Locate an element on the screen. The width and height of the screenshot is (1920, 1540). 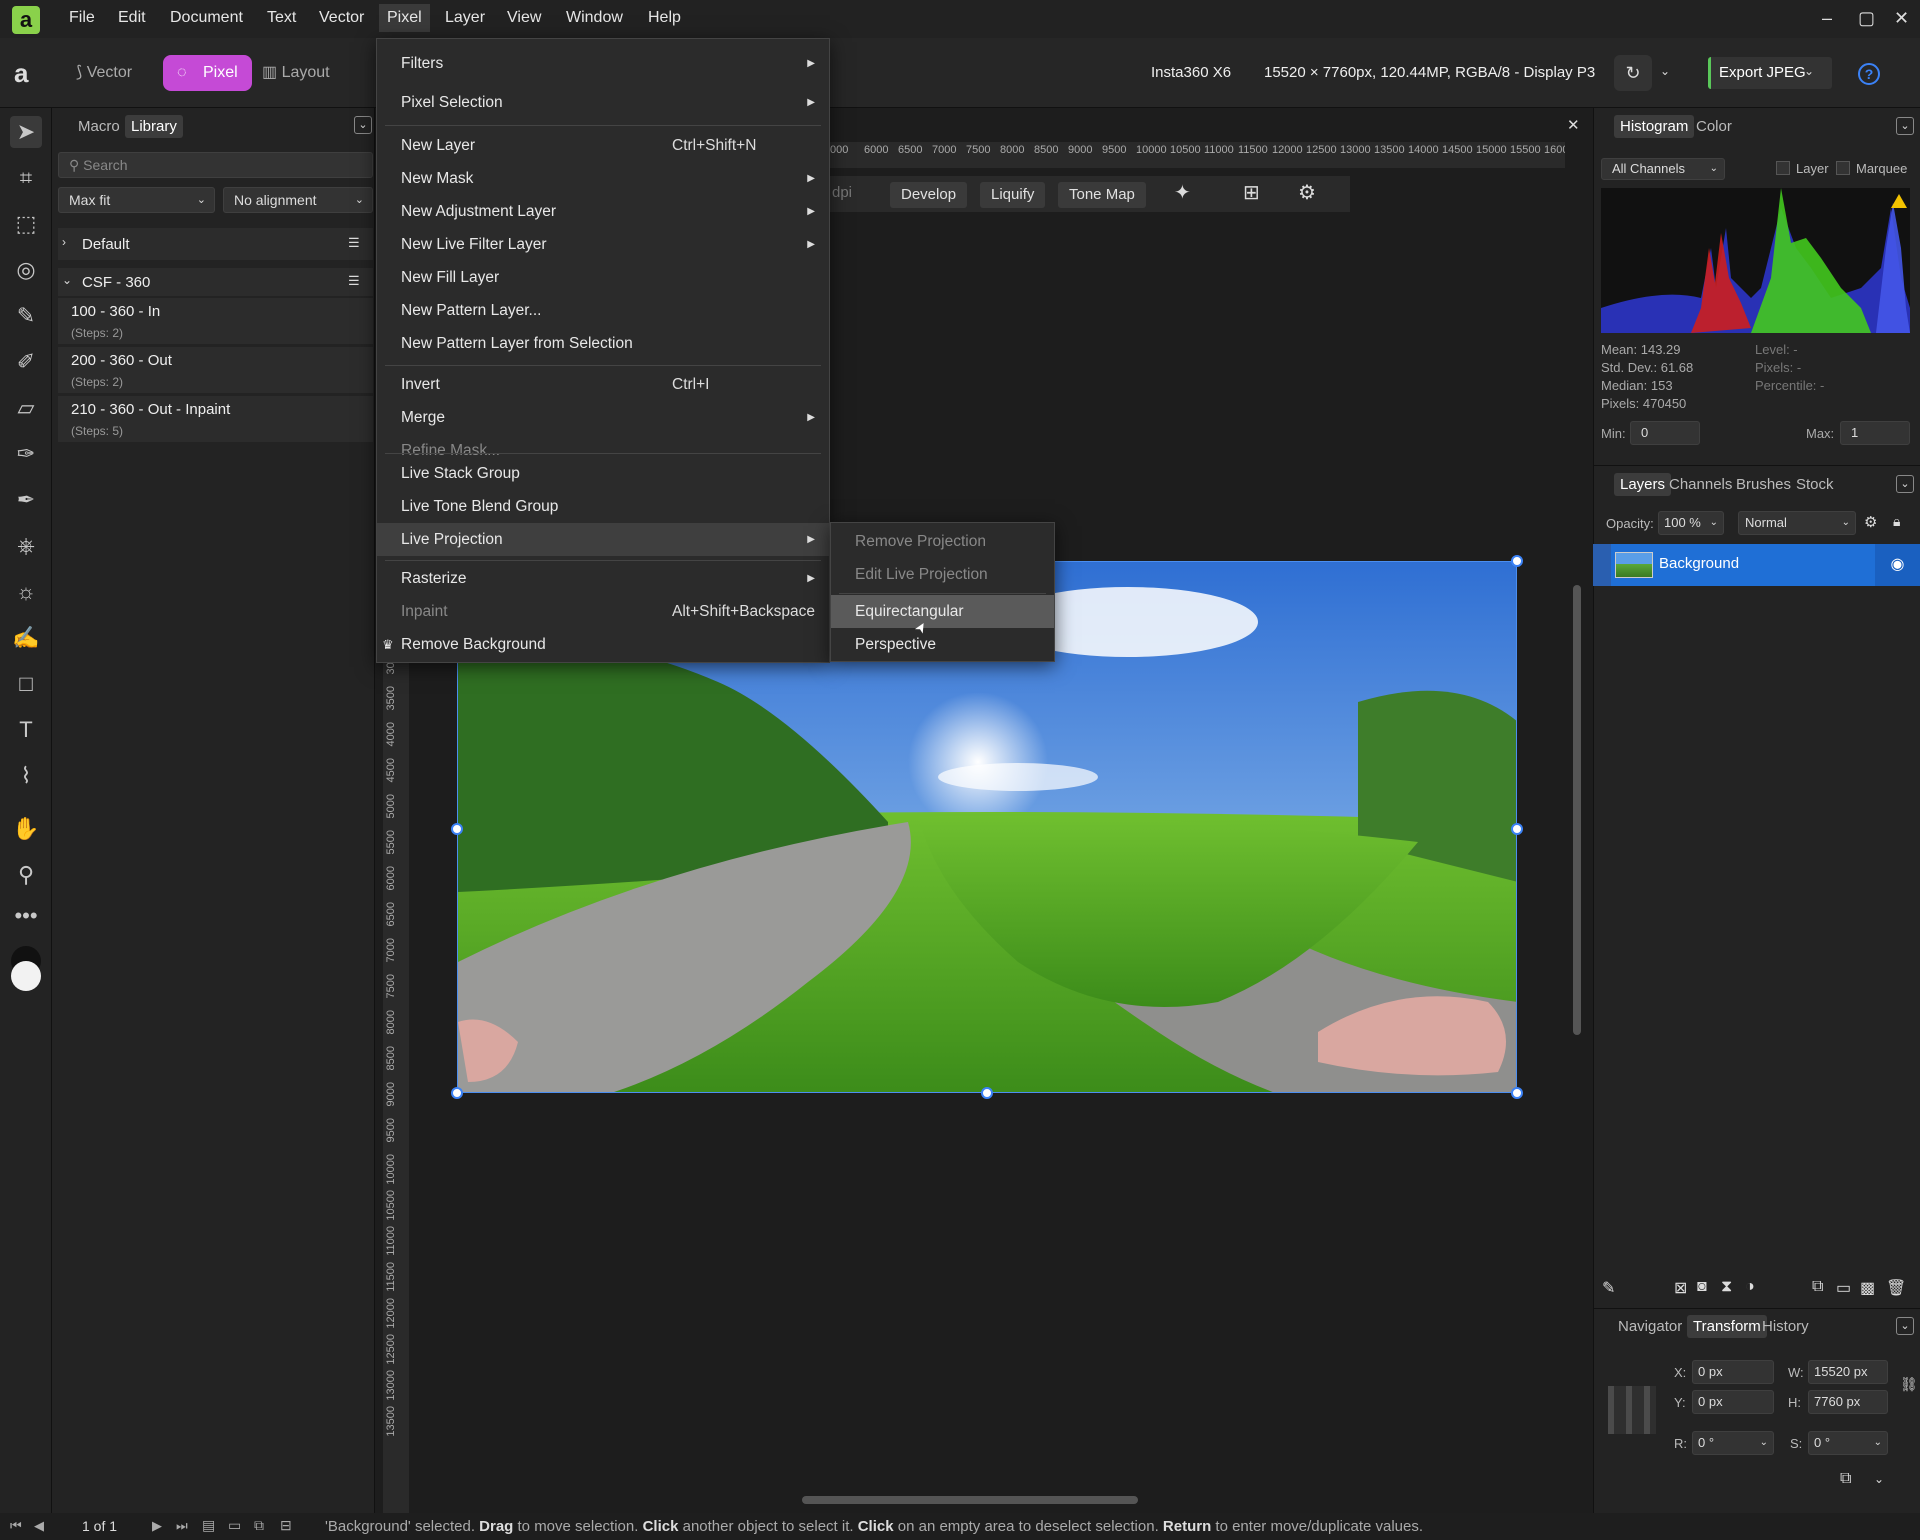
tab-histogram: Histogram is located at coordinates (1654, 126).